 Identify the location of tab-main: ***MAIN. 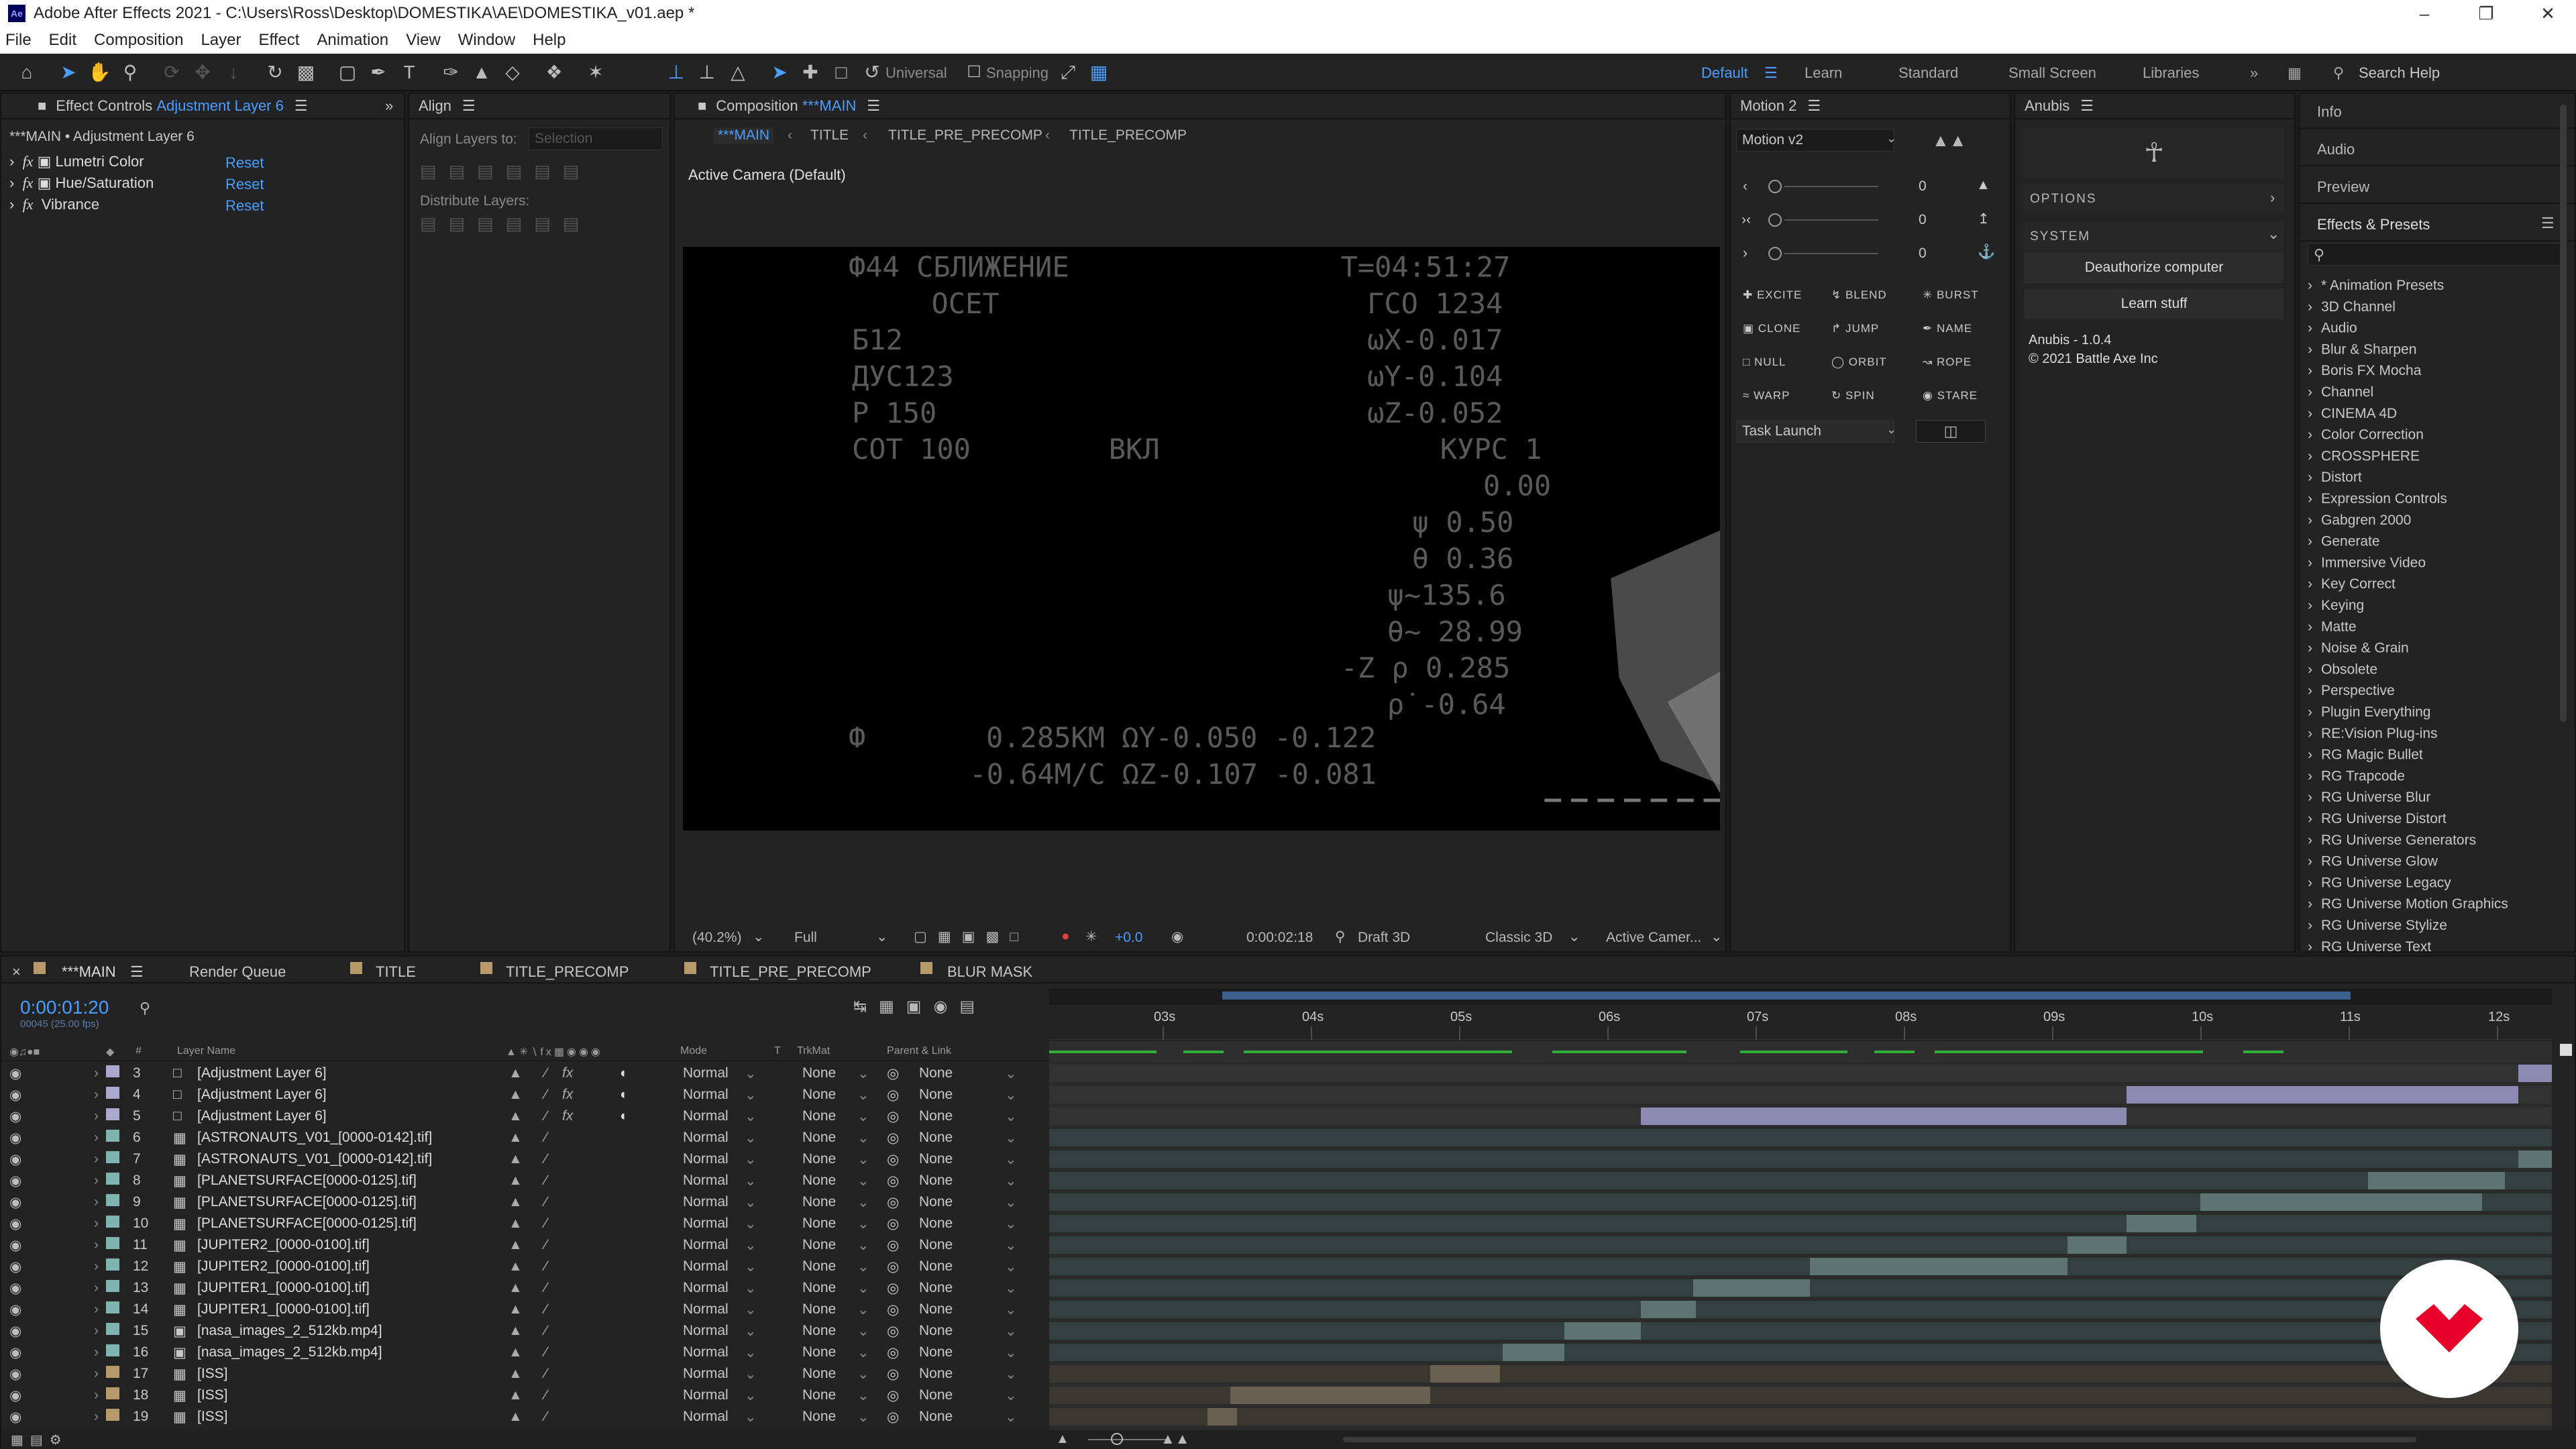
(89, 972).